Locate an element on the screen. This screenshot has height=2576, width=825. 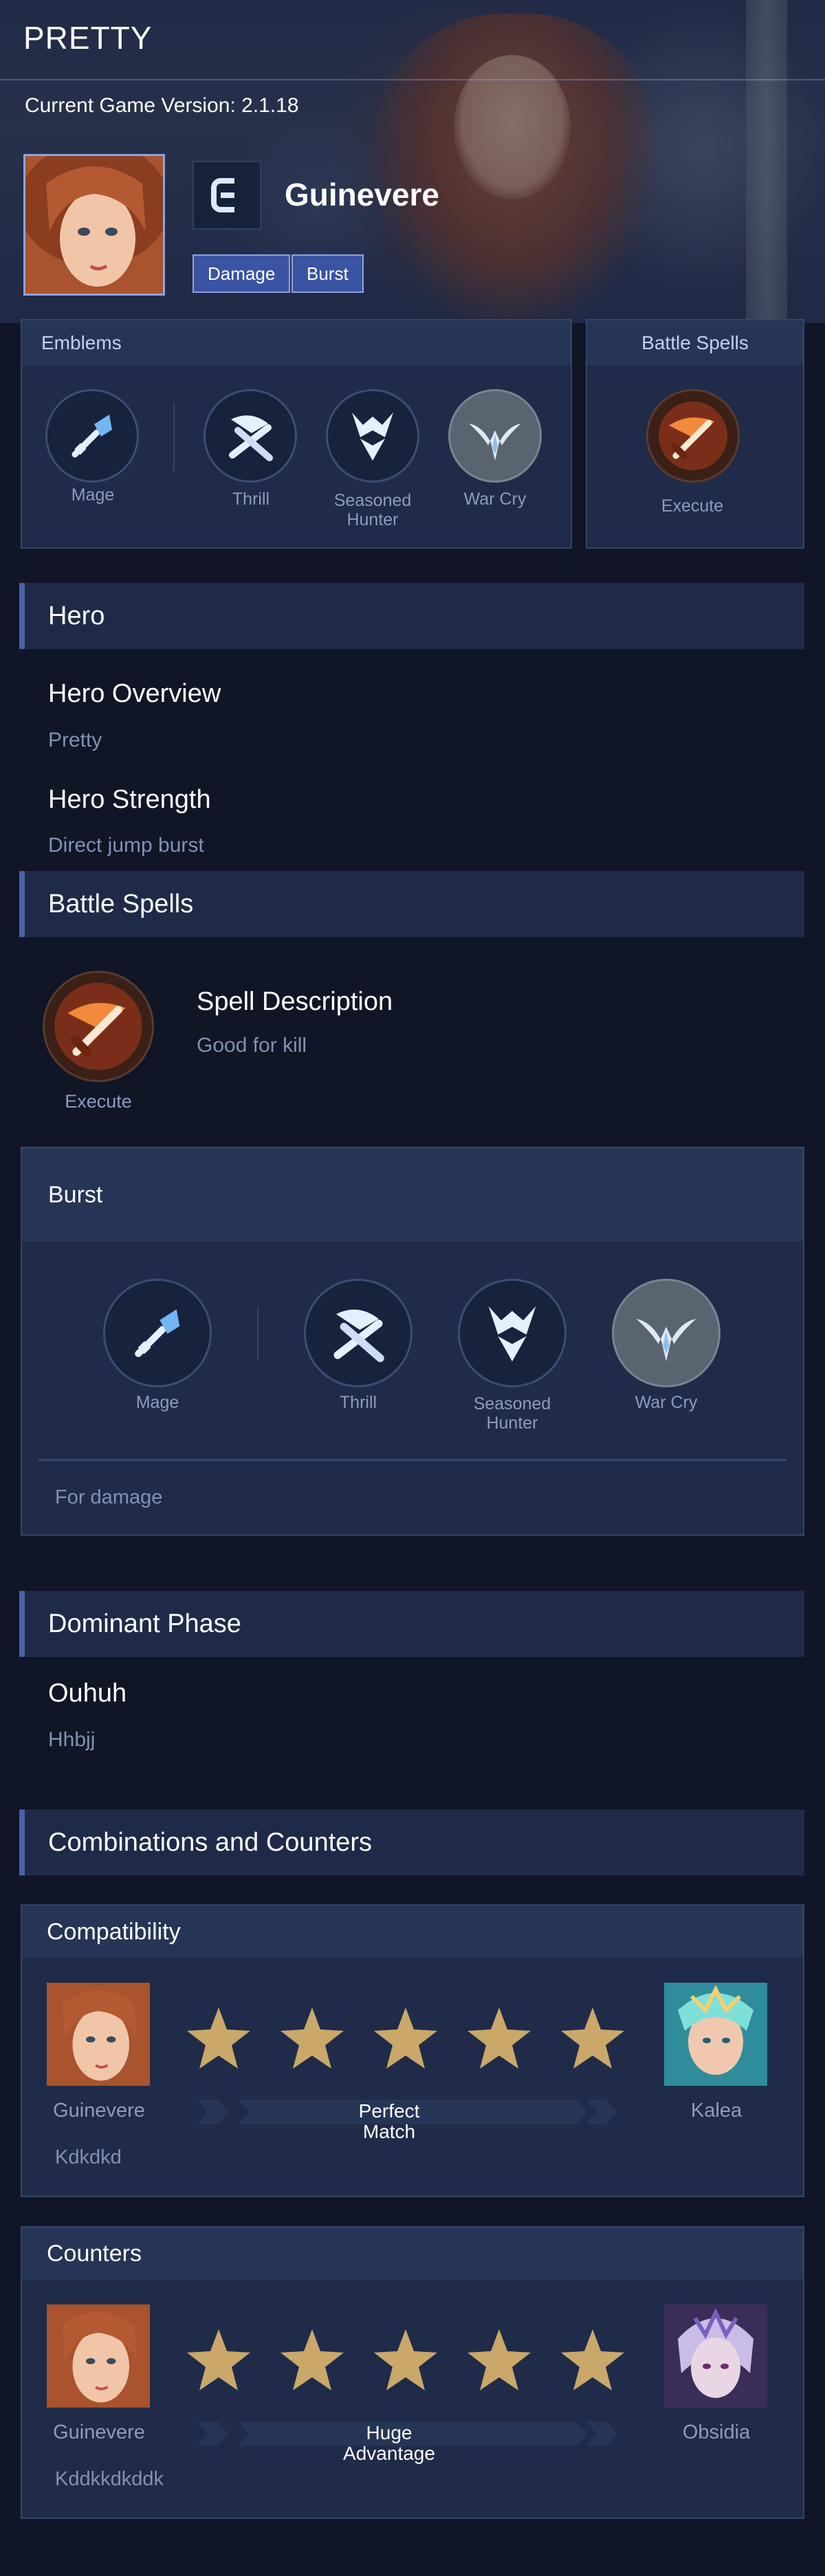
build-card-divider is located at coordinates (412, 1460).